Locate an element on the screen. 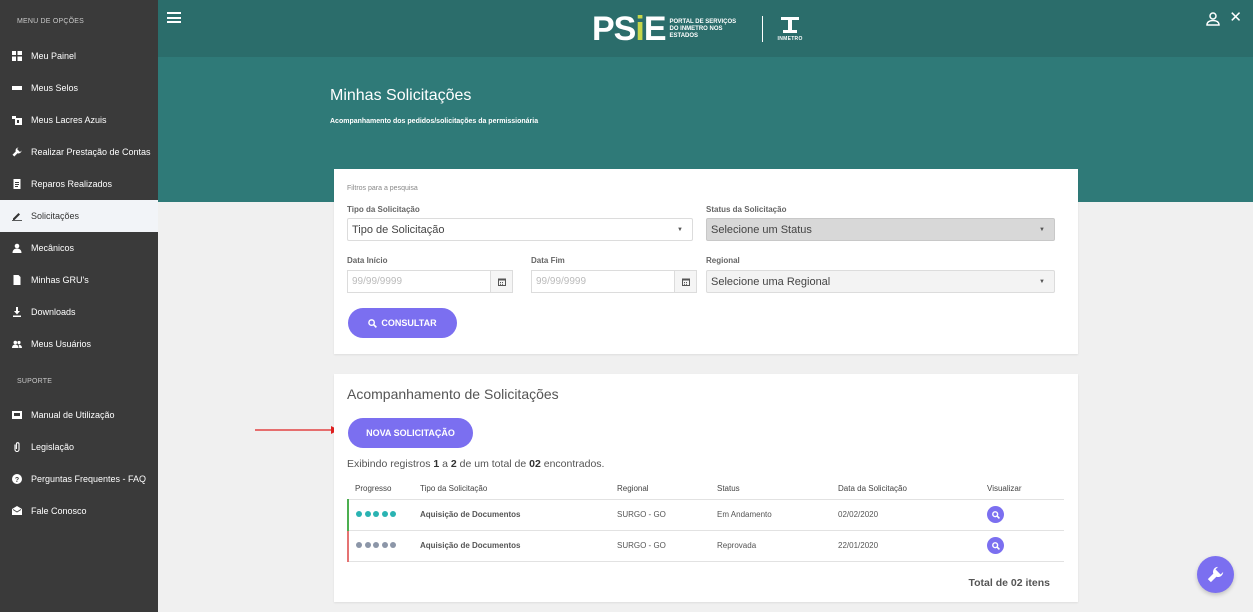  file-icon is located at coordinates (17, 280).